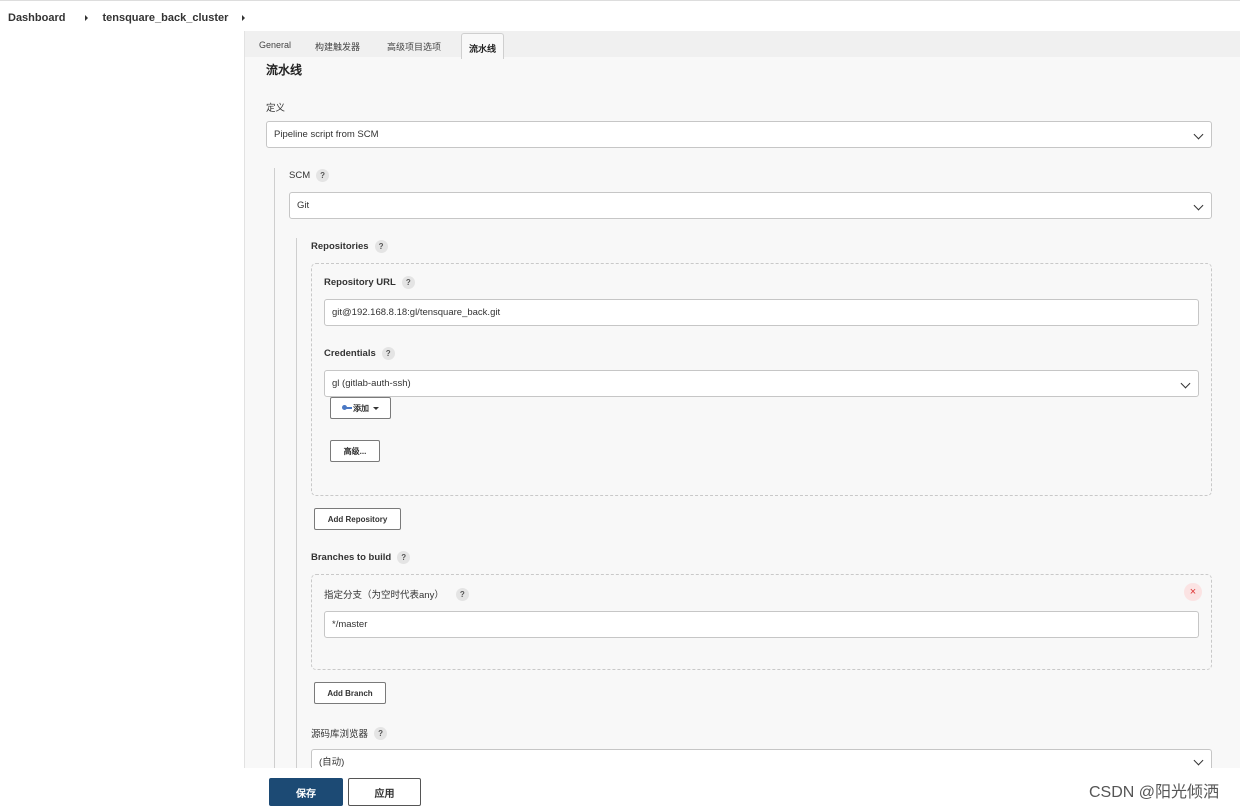 Image resolution: width=1240 pixels, height=806 pixels. Describe the element at coordinates (276, 108) in the screenshot. I see `definition-label: 定义` at that location.